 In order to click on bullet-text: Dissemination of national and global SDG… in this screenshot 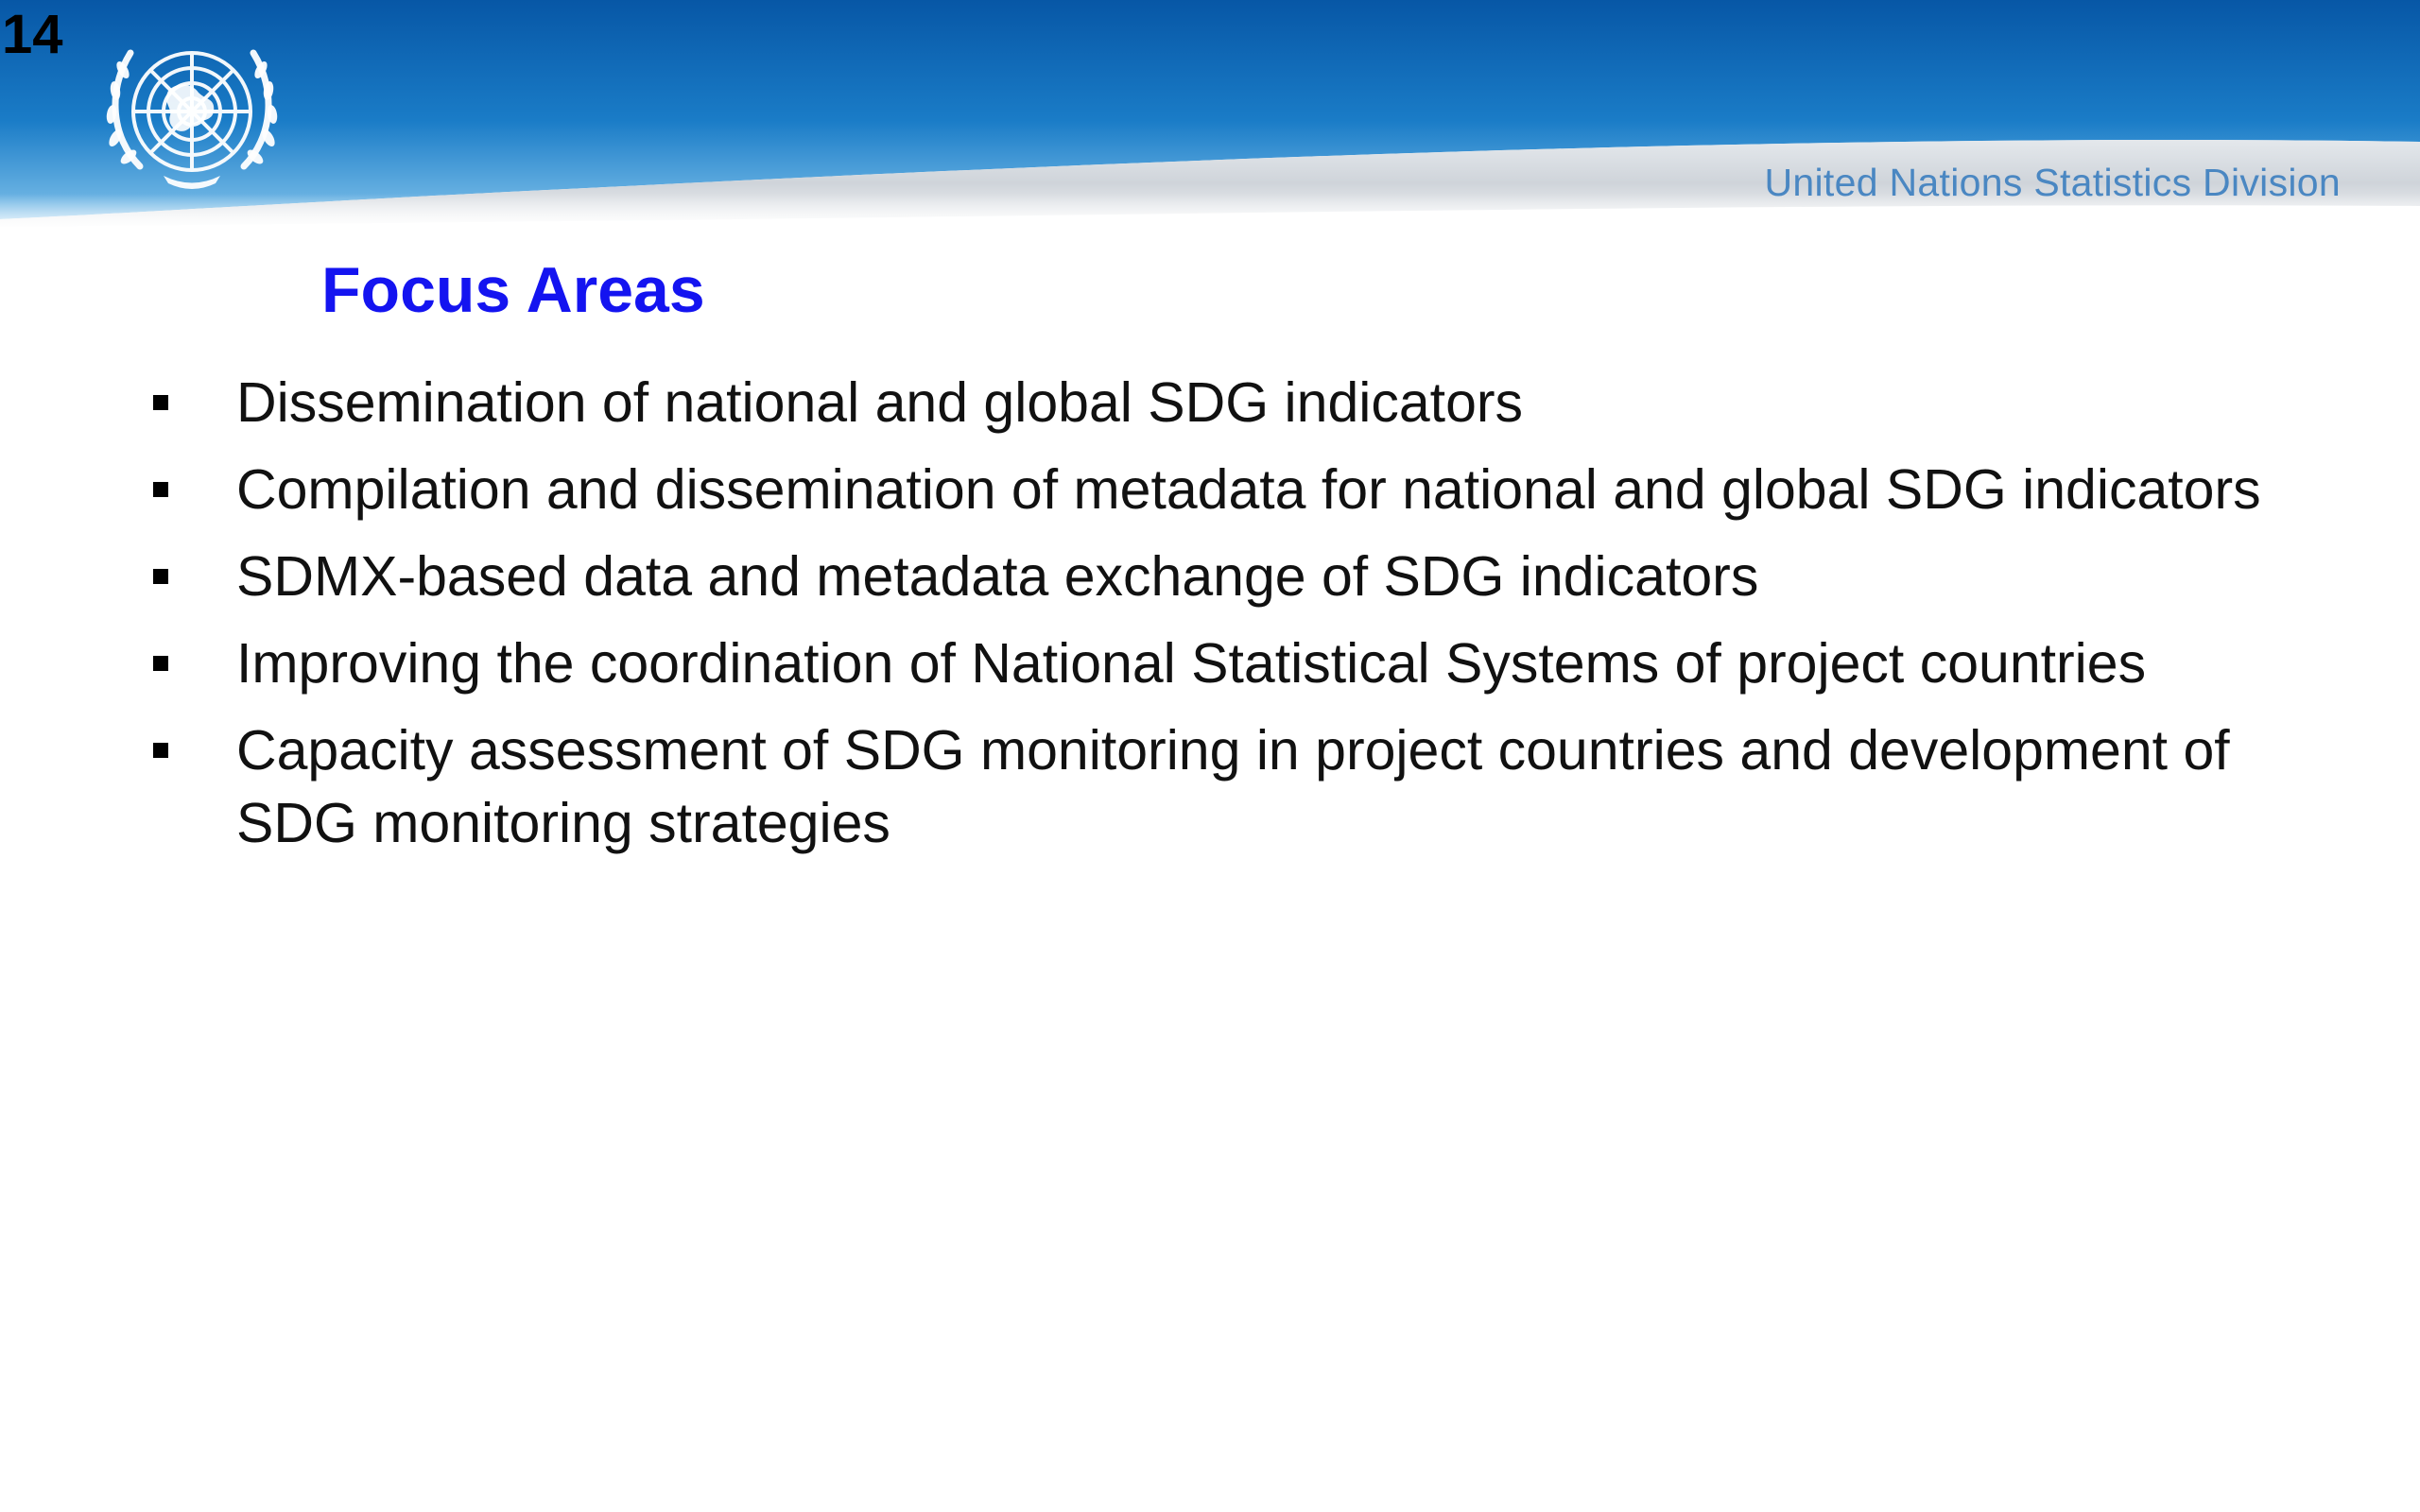, I will do `click(880, 402)`.